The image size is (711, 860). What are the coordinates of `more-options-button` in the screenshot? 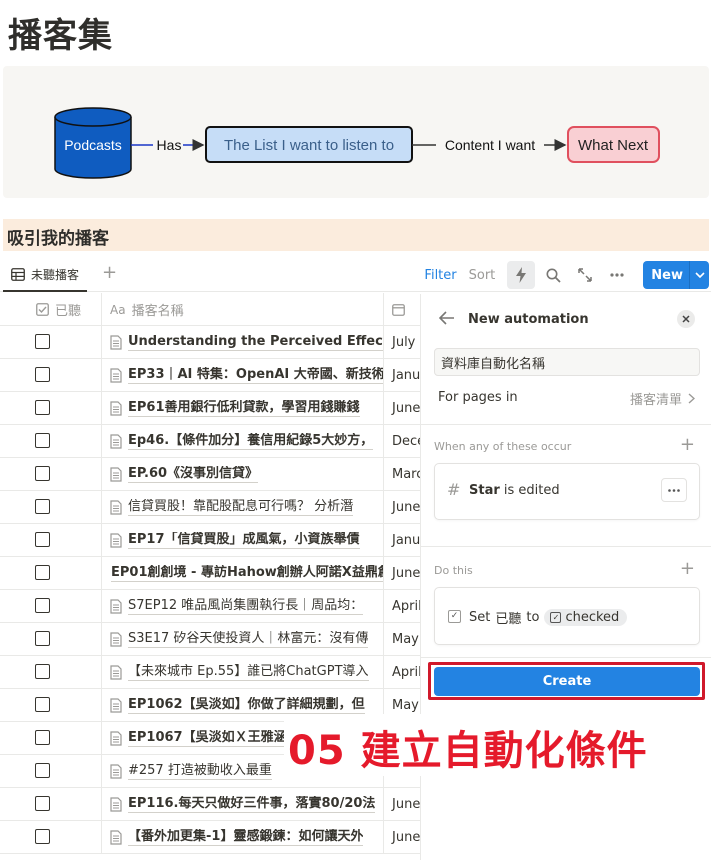 It's located at (617, 275).